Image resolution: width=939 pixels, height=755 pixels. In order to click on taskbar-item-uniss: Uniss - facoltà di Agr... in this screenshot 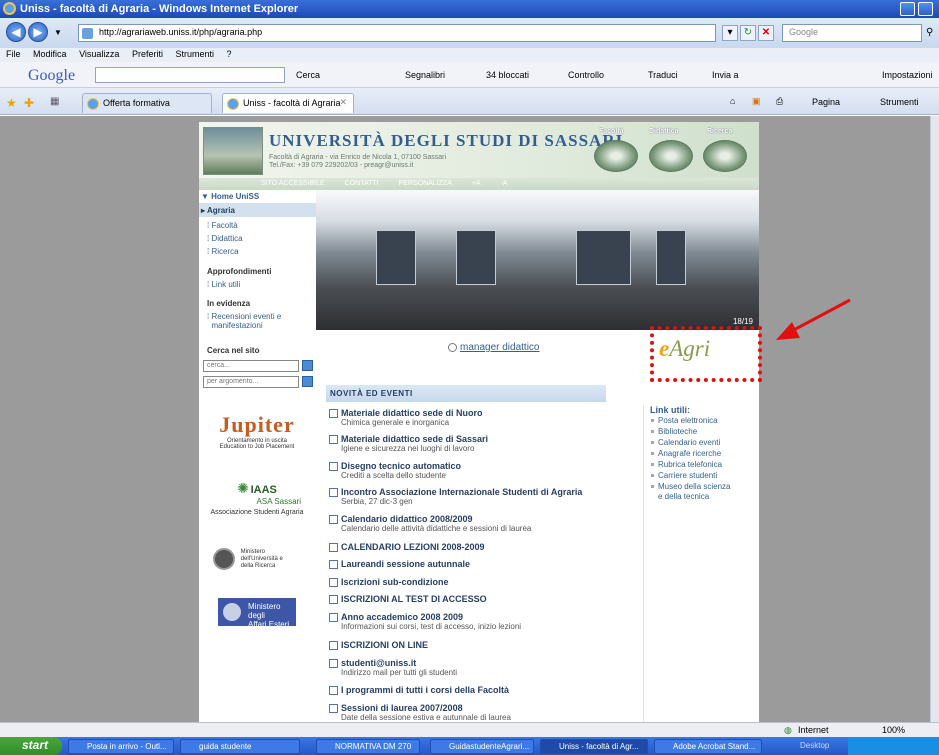, I will do `click(594, 746)`.